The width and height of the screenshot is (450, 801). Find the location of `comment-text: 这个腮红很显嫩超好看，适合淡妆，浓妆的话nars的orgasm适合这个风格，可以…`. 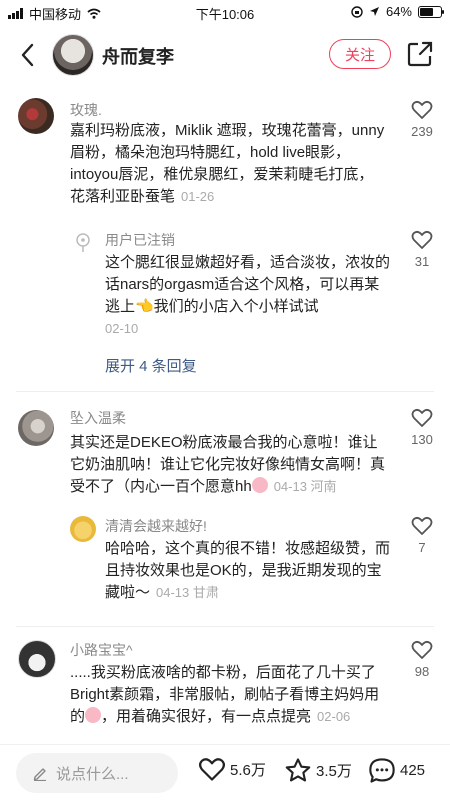

comment-text: 这个腮红很显嫩超好看，适合淡妆，浓妆的话nars的orgasm适合这个风格，可以… is located at coordinates (247, 296).